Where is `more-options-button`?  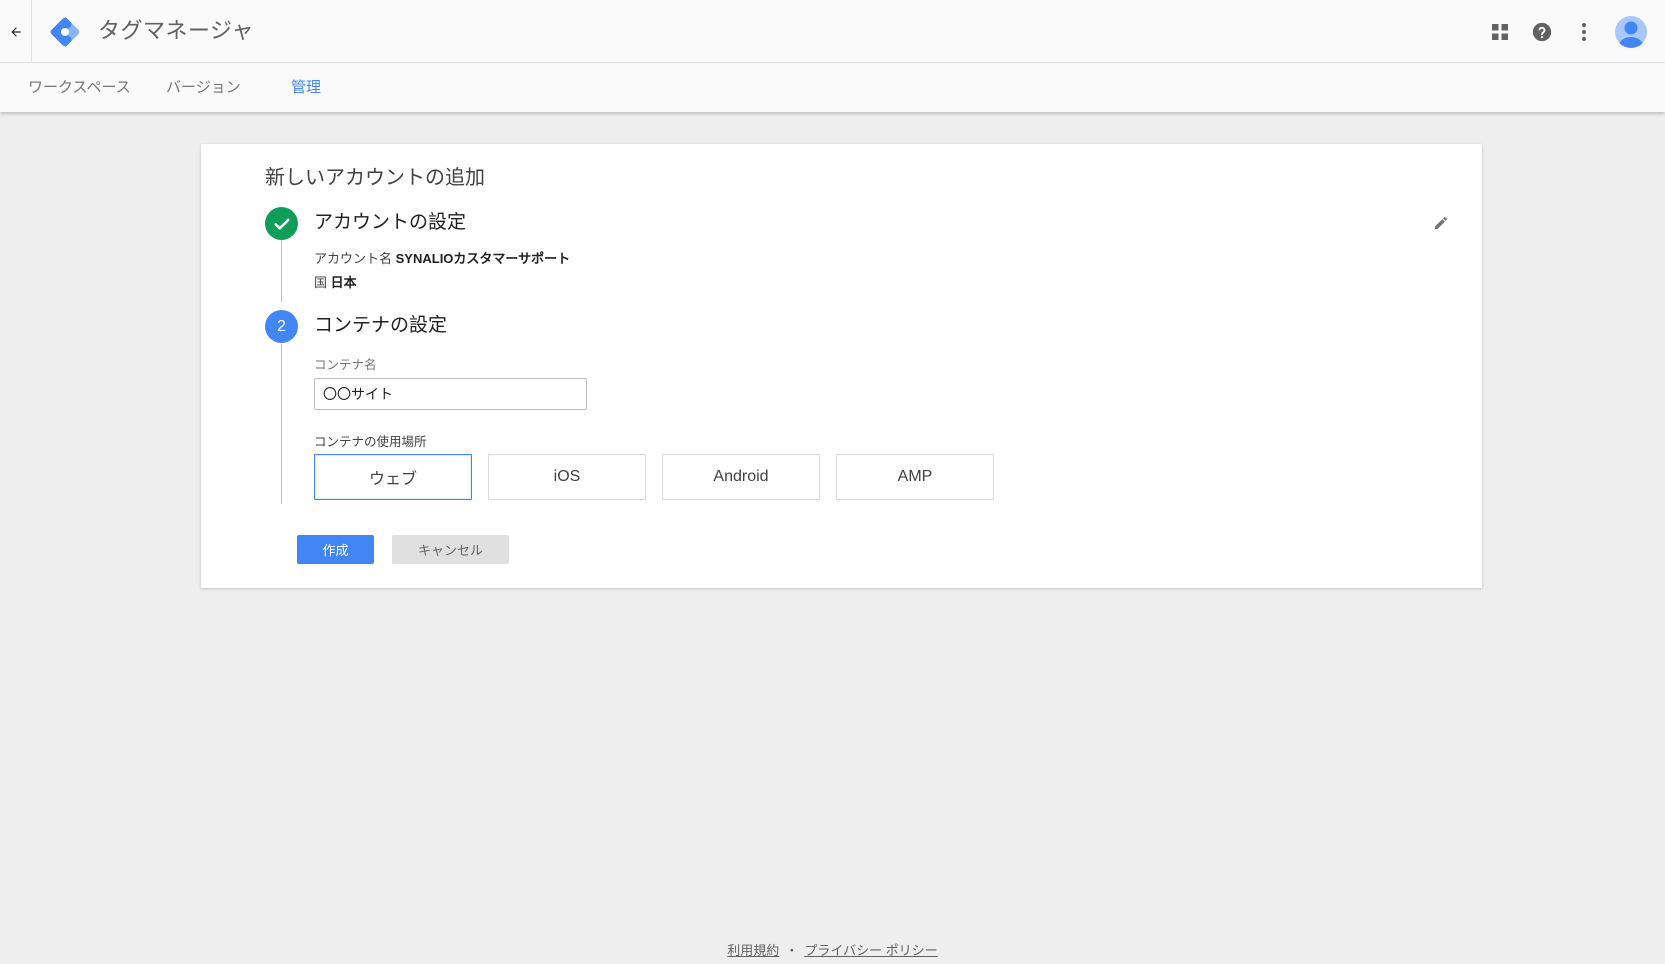 more-options-button is located at coordinates (1584, 31).